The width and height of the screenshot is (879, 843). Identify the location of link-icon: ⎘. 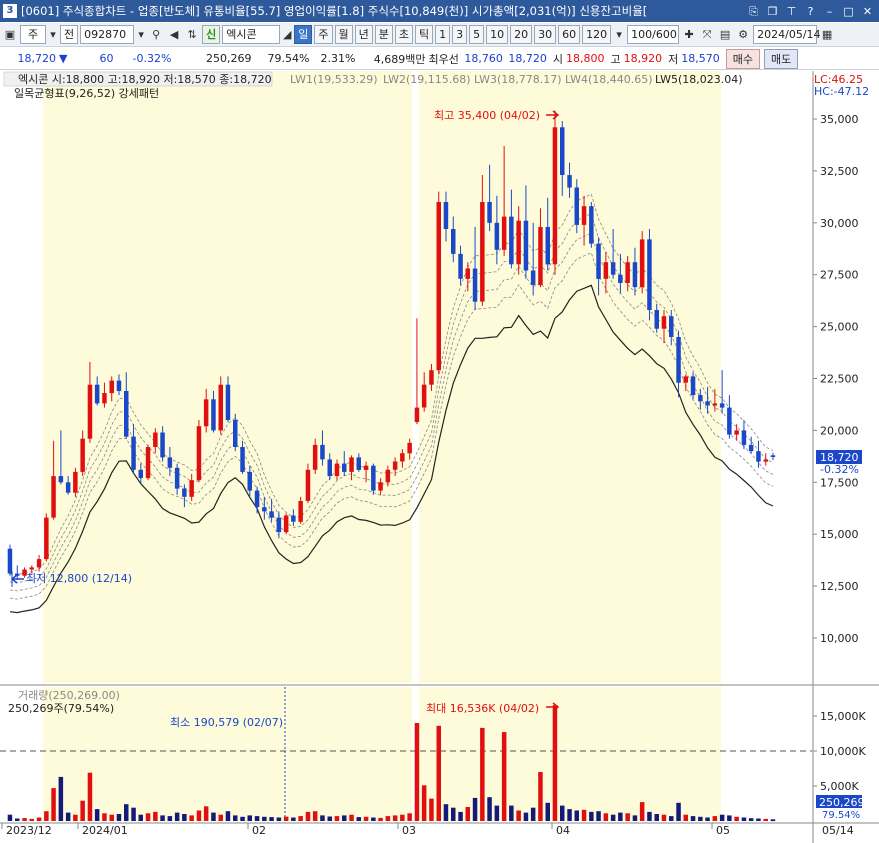
(753, 11).